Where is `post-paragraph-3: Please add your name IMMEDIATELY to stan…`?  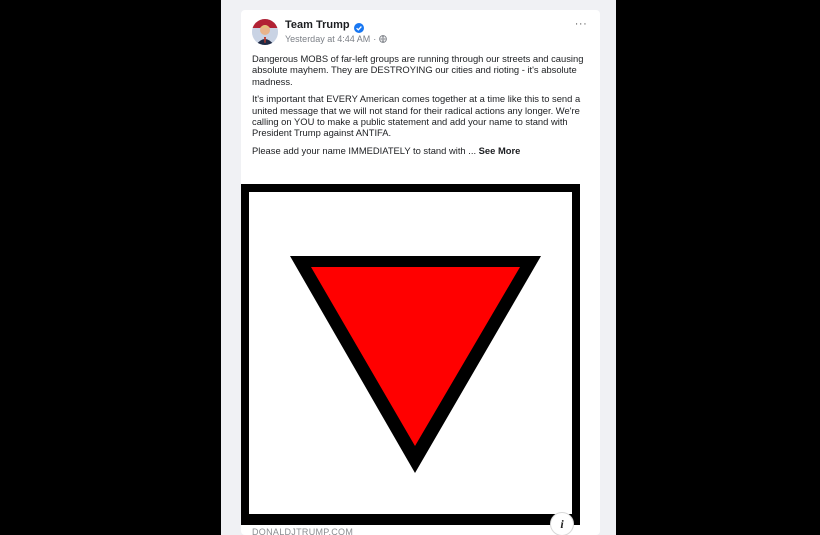 post-paragraph-3: Please add your name IMMEDIATELY to stan… is located at coordinates (420, 150).